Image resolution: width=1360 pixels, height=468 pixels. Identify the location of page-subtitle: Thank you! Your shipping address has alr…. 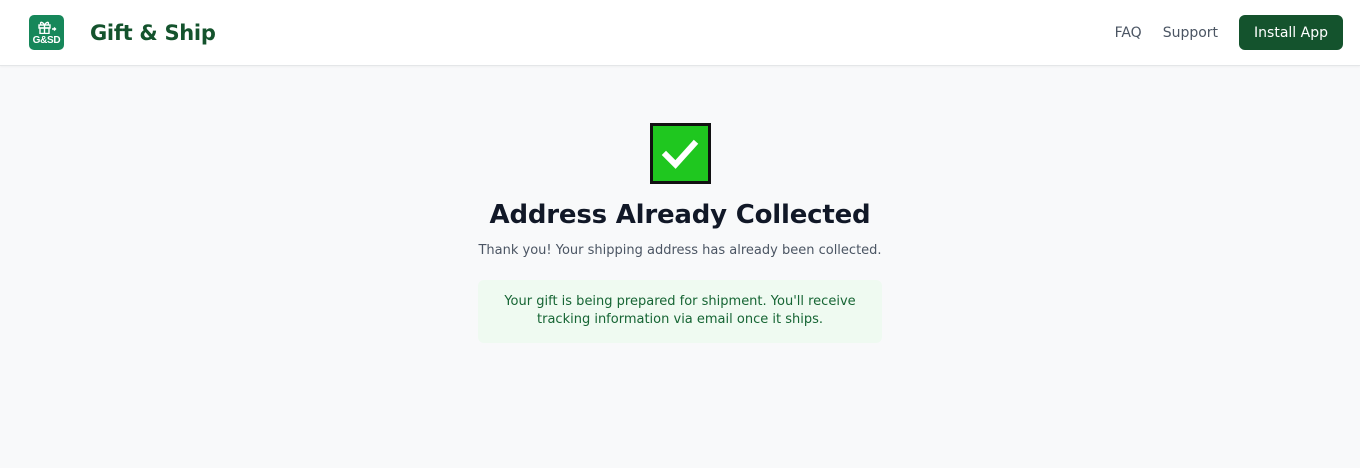
(680, 250).